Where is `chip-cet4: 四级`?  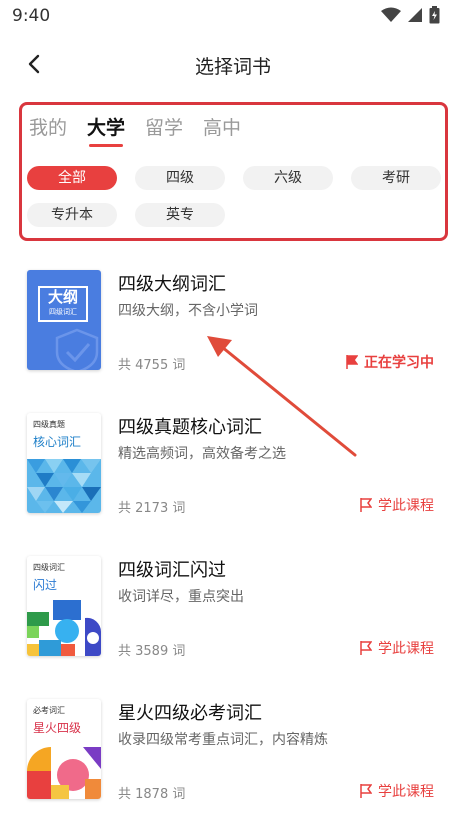 chip-cet4: 四级 is located at coordinates (180, 178).